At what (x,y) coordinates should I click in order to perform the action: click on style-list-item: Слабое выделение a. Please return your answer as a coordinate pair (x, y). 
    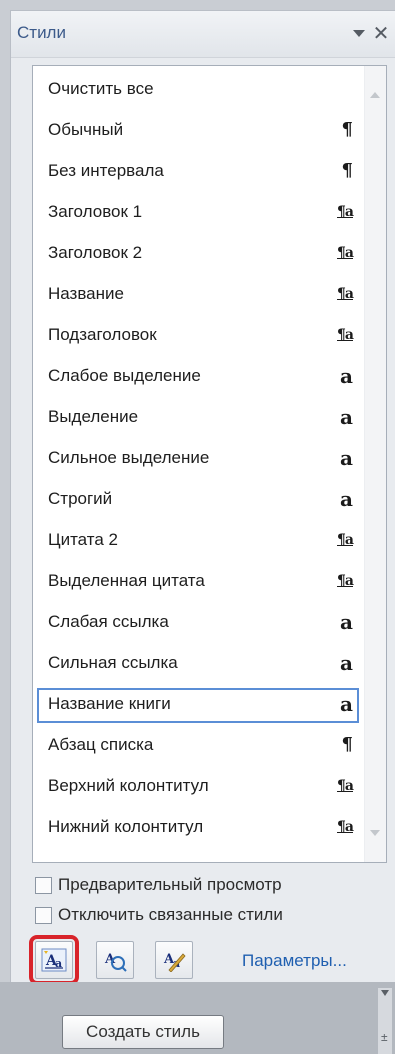
    Looking at the image, I should click on (198, 377).